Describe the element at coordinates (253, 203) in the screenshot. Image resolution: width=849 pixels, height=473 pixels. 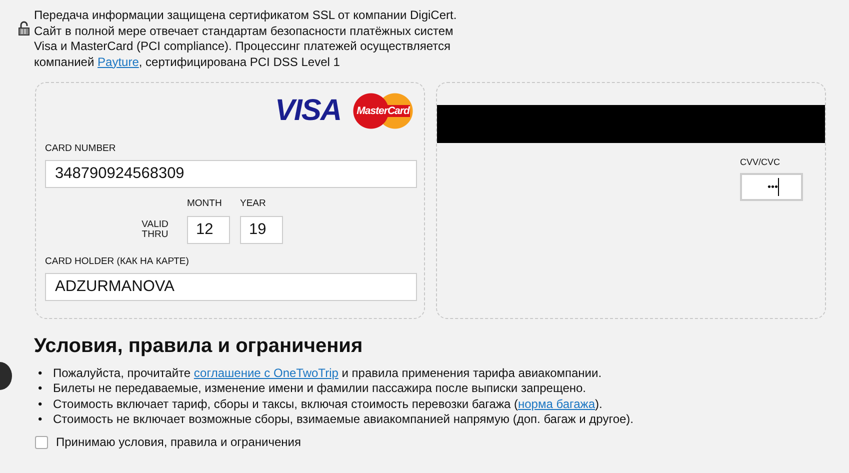
I see `year-label: YEAR` at that location.